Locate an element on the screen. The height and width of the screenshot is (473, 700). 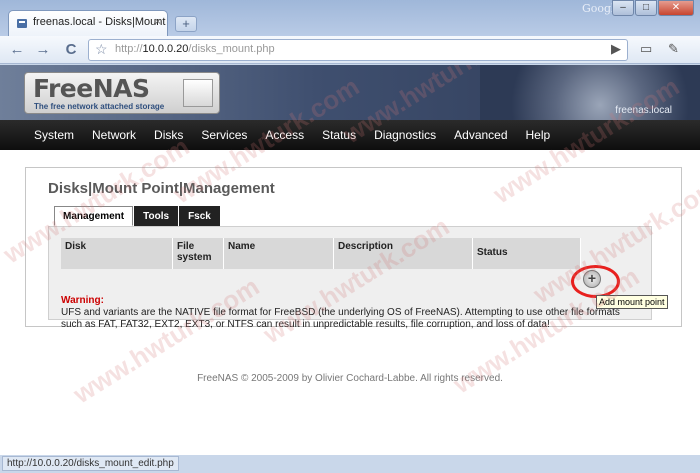
url-prefix: http:// is located at coordinates (129, 49).